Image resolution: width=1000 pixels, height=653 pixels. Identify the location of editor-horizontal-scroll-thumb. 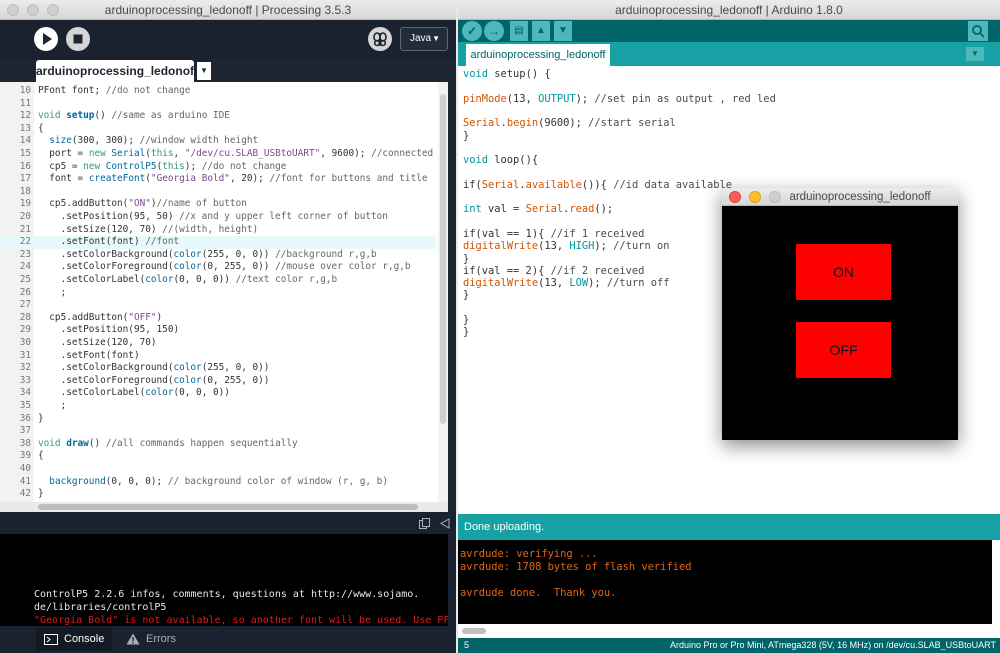
(228, 507).